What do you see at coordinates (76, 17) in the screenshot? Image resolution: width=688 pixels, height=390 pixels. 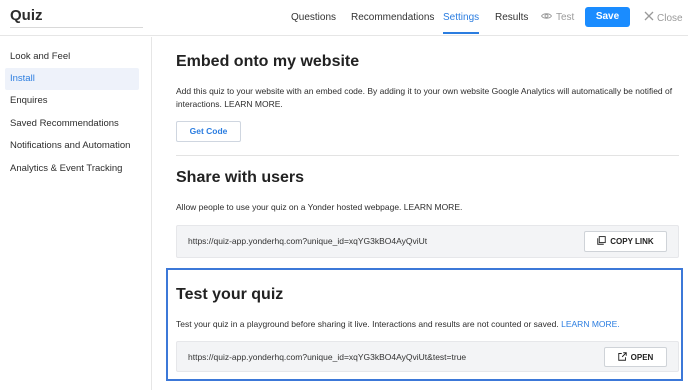 I see `quiz-title: Quiz` at bounding box center [76, 17].